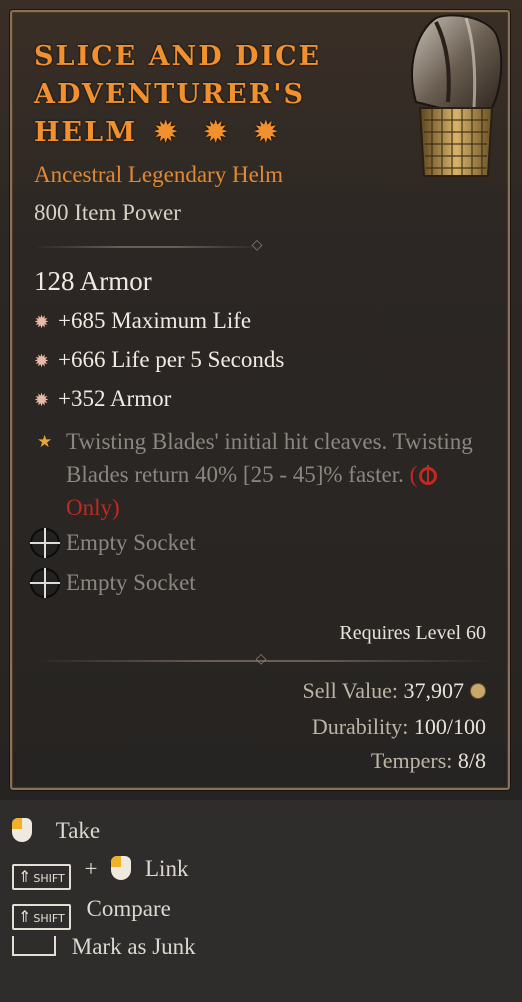  I want to click on mark-junk-action: Mark as Junk, so click(104, 947).